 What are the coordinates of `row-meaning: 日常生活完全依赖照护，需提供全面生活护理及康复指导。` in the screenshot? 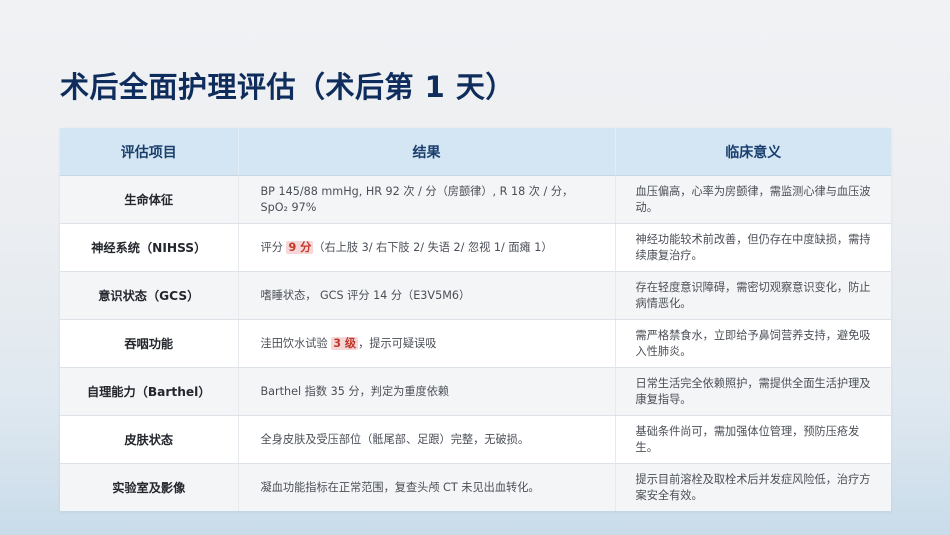 It's located at (752, 391).